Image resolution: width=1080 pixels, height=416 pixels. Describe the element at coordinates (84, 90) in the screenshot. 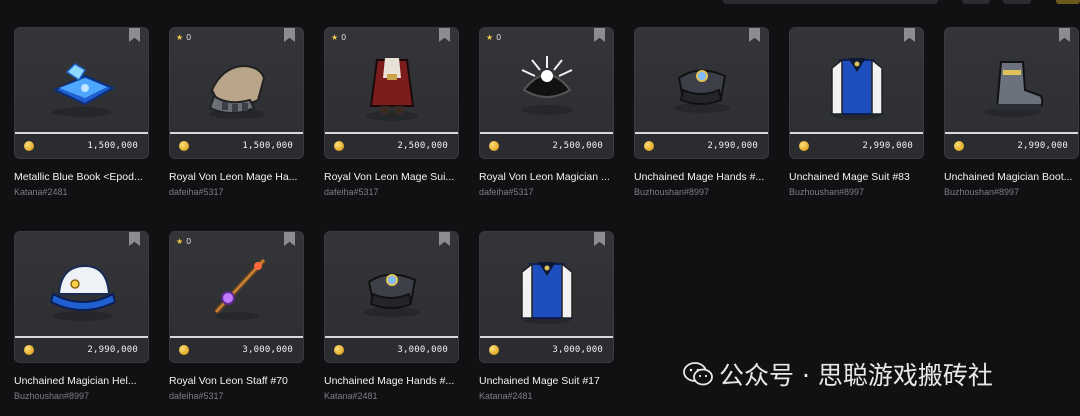

I see `blue-book-icon` at that location.